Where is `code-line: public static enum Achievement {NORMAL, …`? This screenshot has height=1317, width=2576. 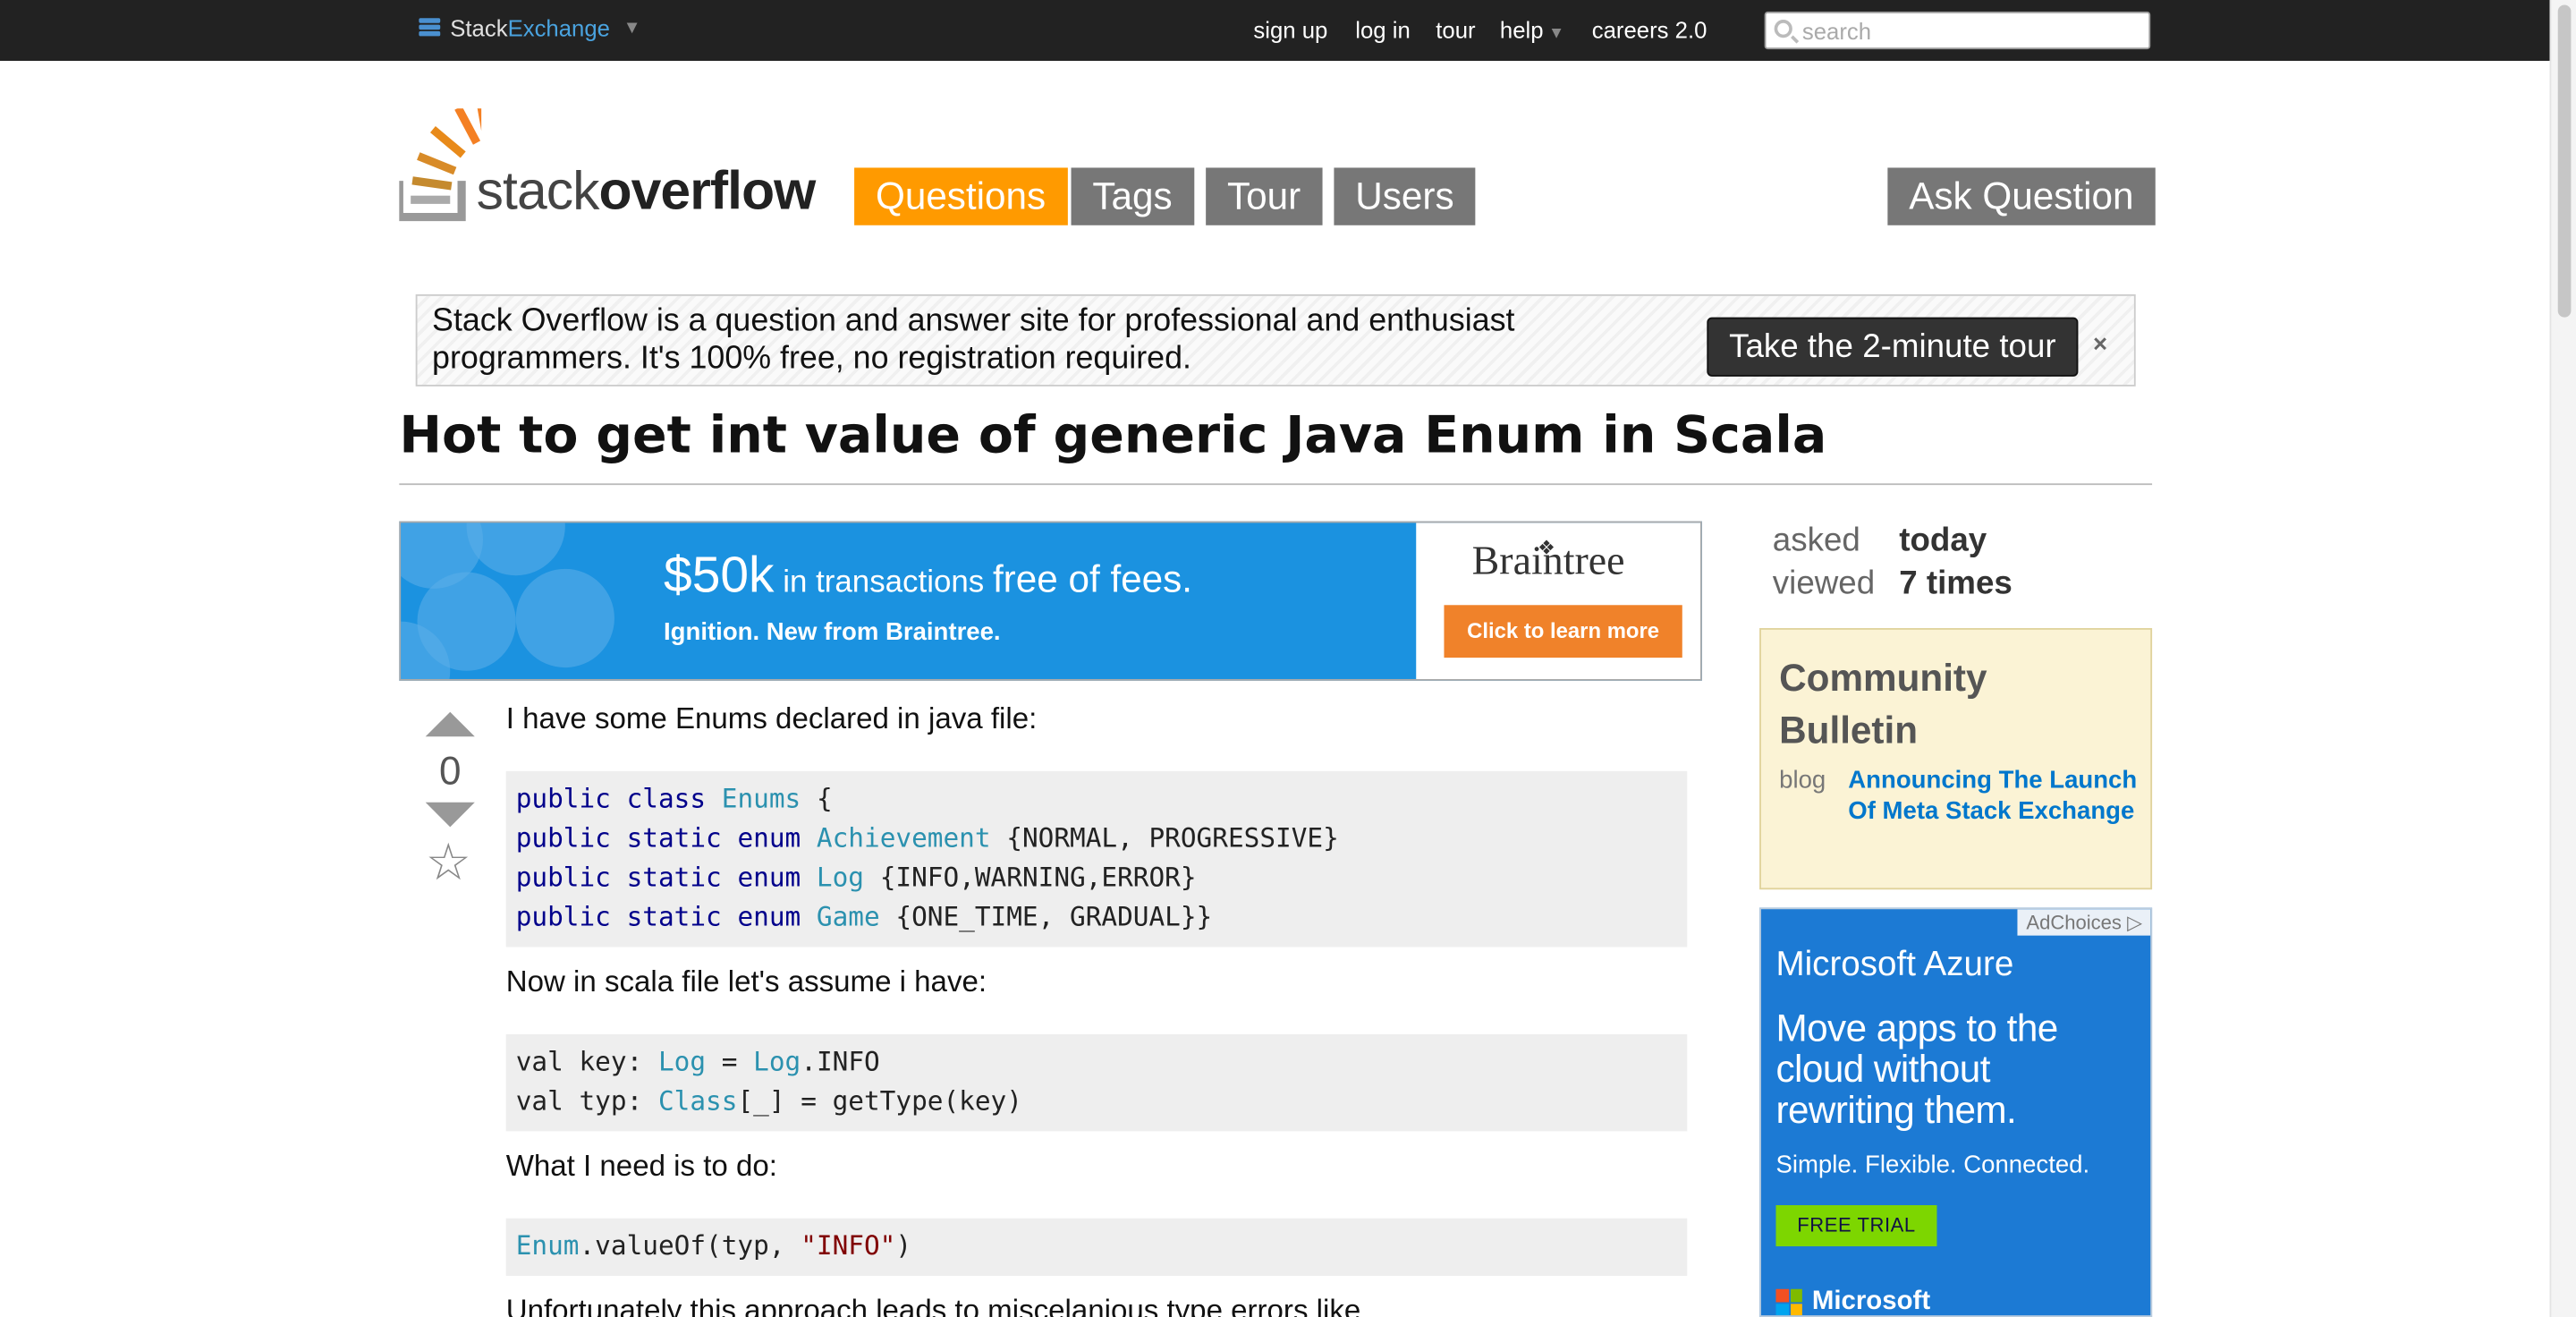
code-line: public static enum Achievement {NORMAL, … is located at coordinates (927, 837).